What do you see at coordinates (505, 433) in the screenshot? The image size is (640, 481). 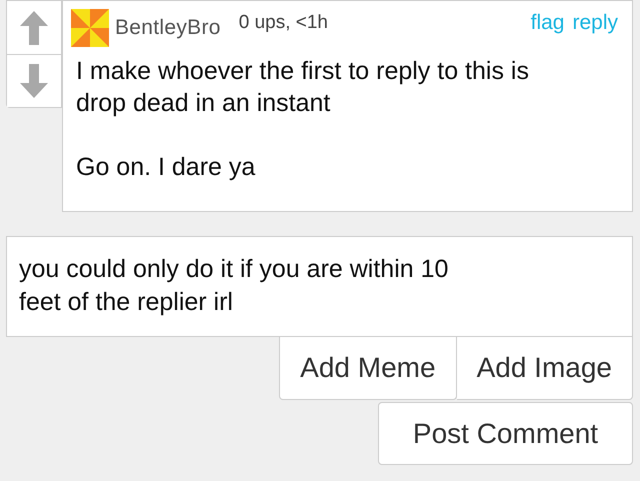 I see `post-comment-button: Post Comment` at bounding box center [505, 433].